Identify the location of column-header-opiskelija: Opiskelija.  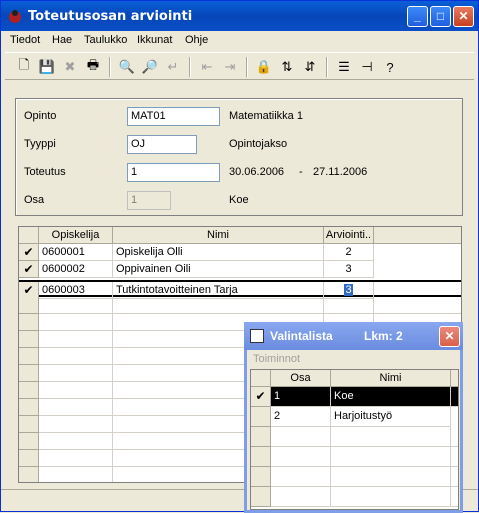
(76, 235).